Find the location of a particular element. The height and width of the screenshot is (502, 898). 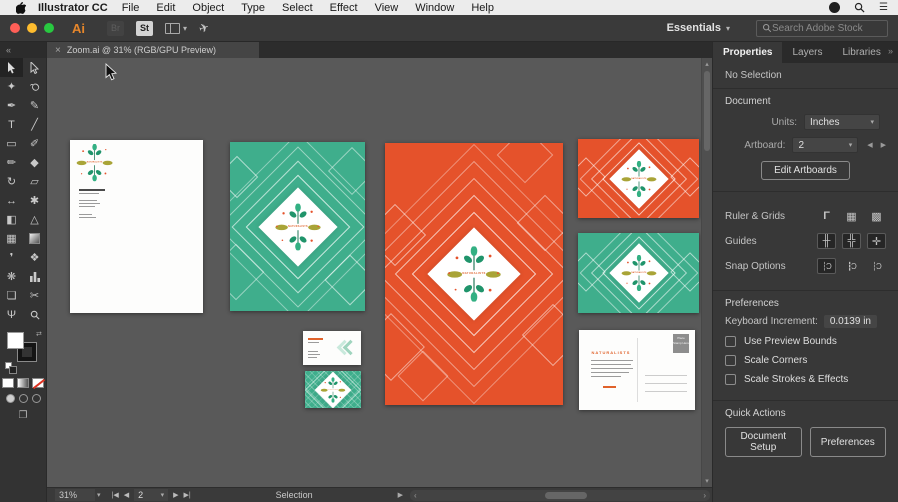

menu-object: Object is located at coordinates (208, 8).